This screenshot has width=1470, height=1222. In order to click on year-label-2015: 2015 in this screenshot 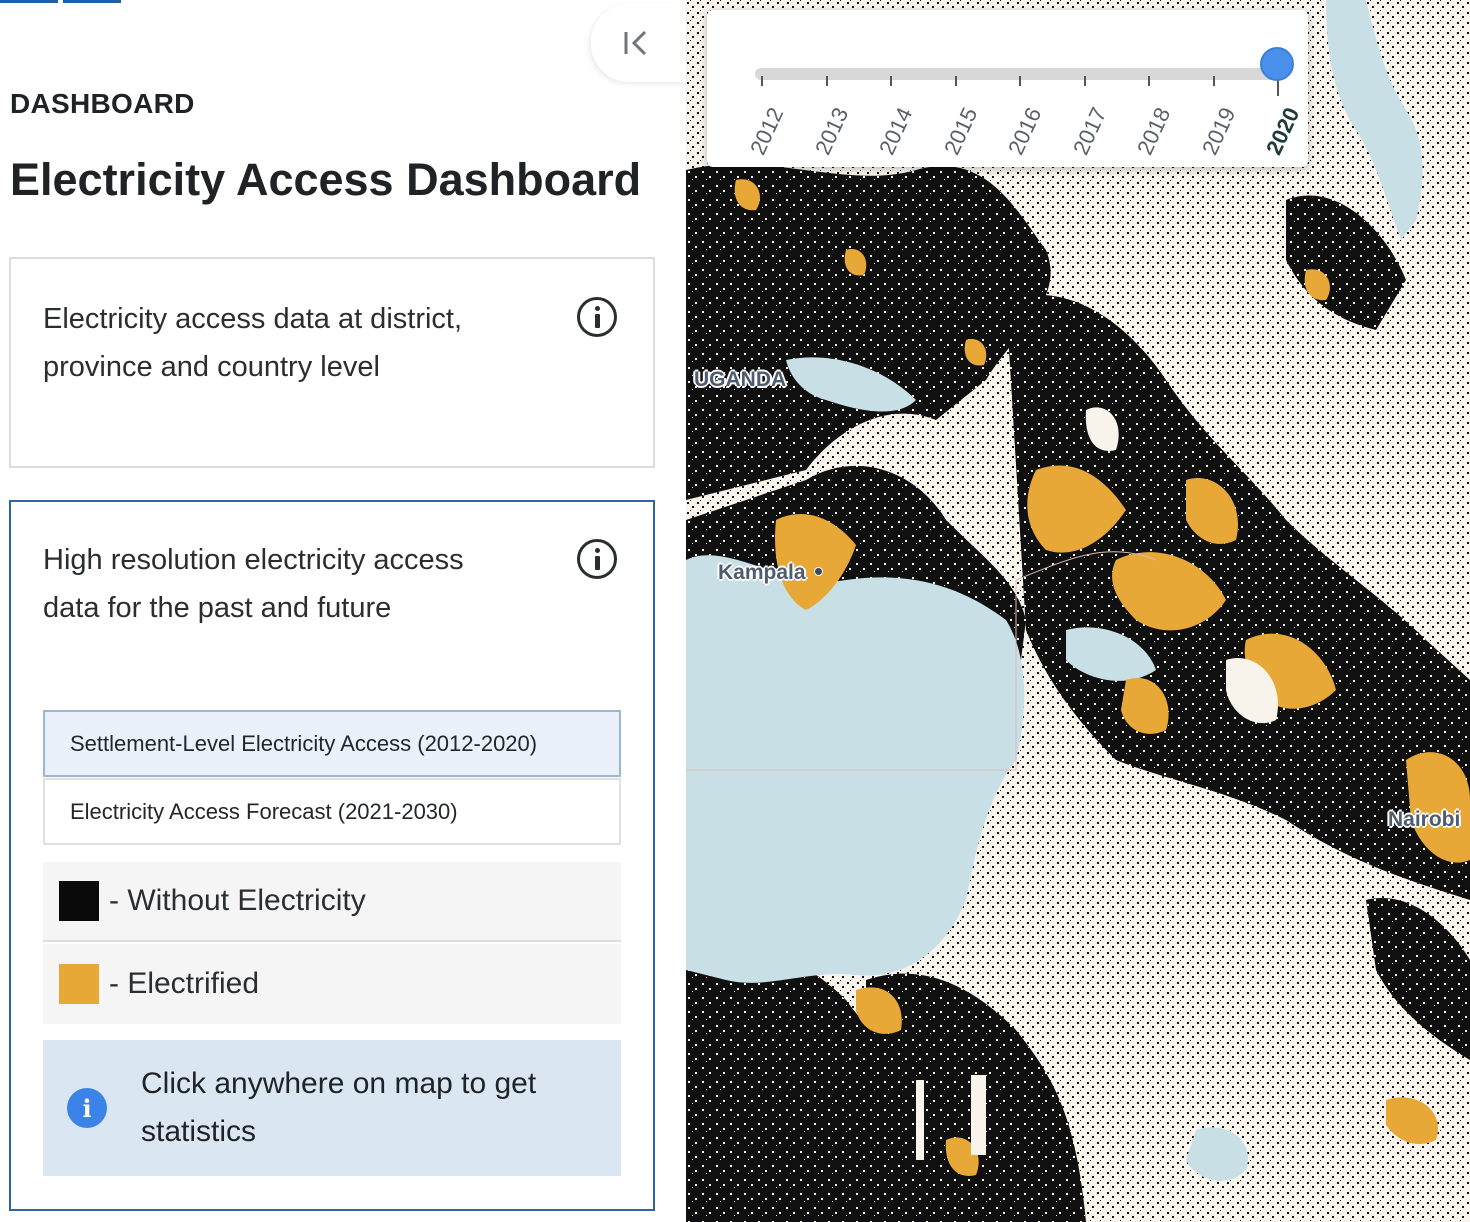, I will do `click(961, 131)`.